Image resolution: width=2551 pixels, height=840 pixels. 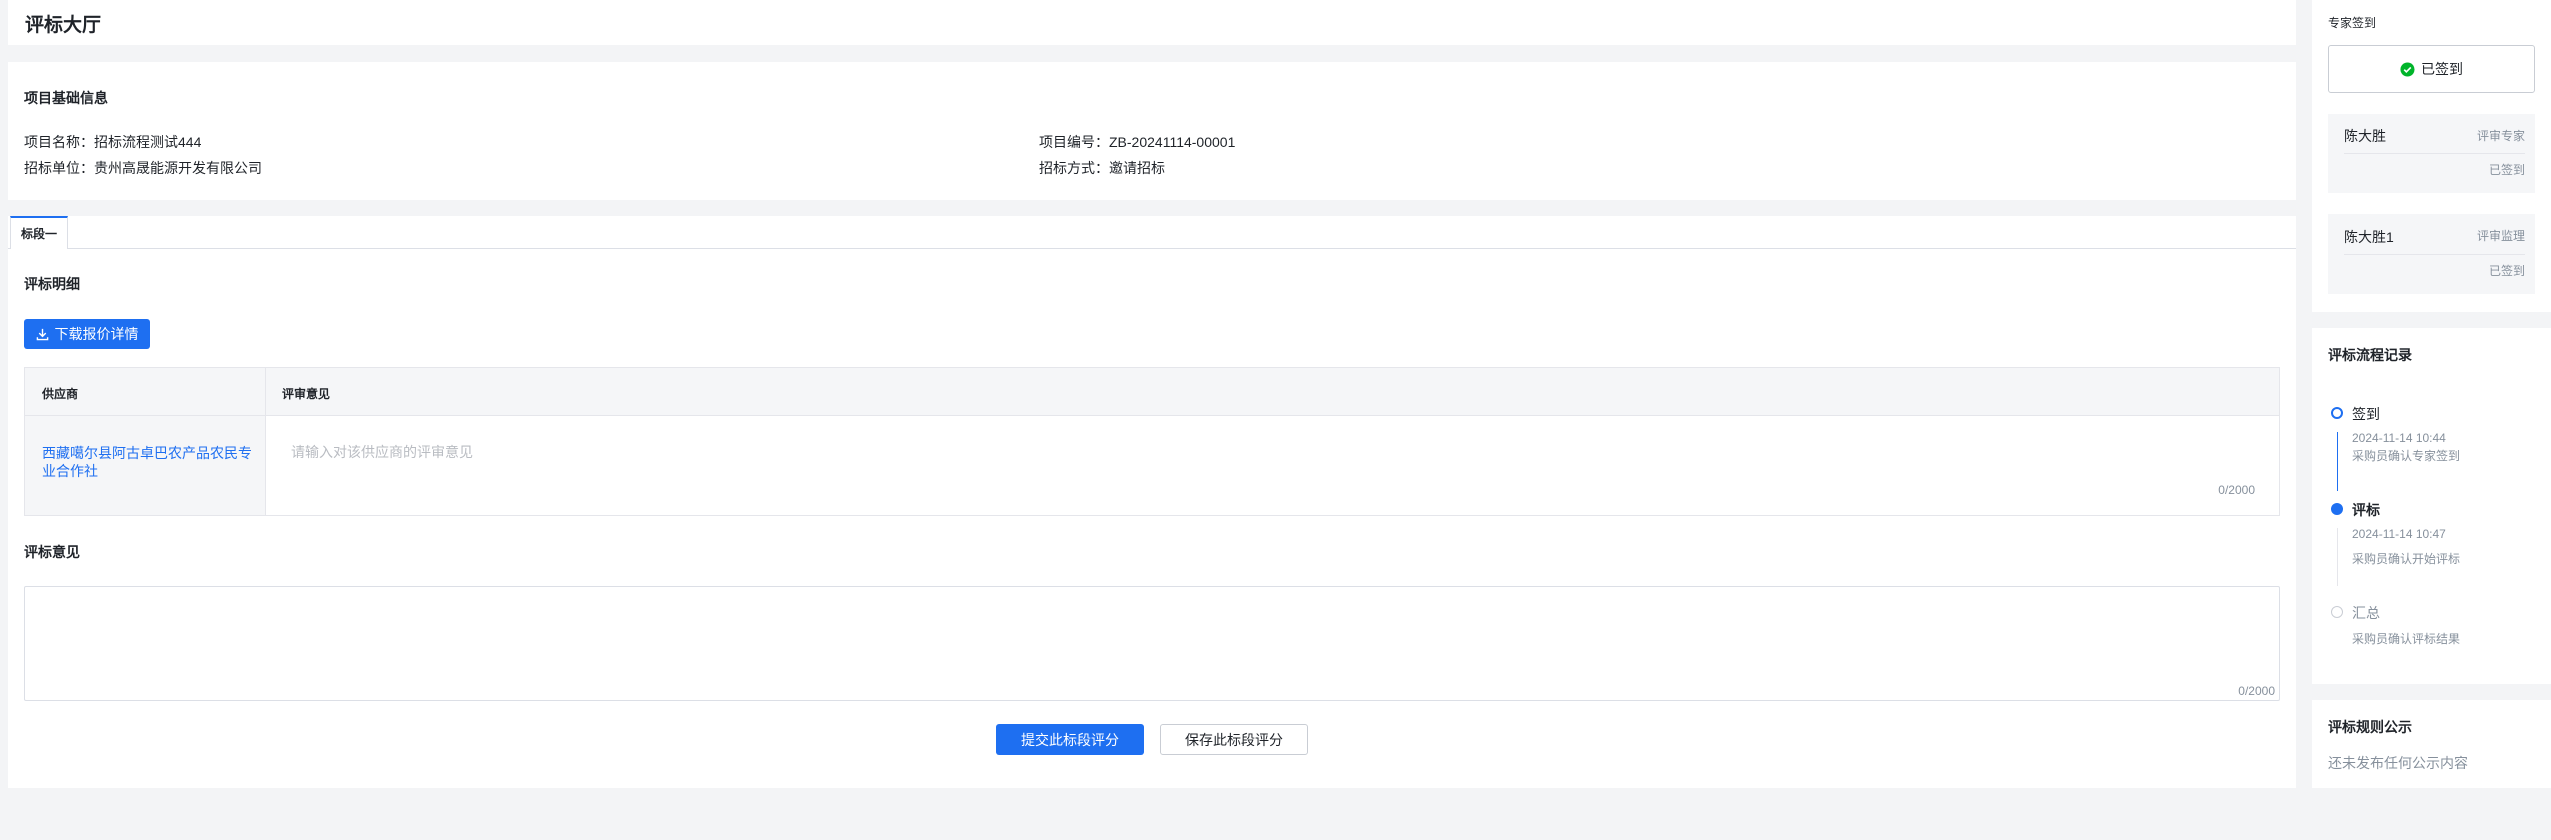 I want to click on download-quote-label: 下载报价详情, so click(x=96, y=334).